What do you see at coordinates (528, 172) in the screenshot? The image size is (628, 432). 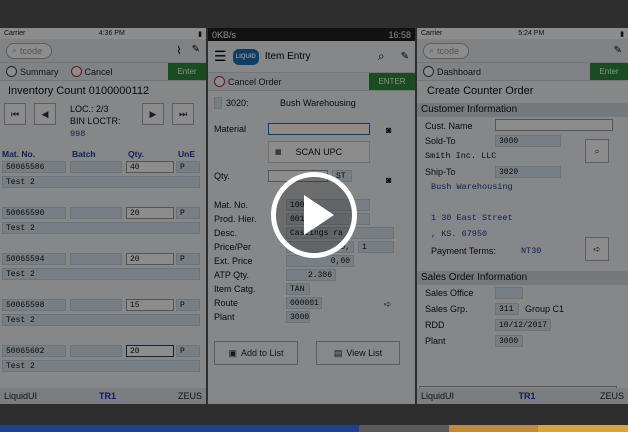 I see `ship-to-value: 3020` at bounding box center [528, 172].